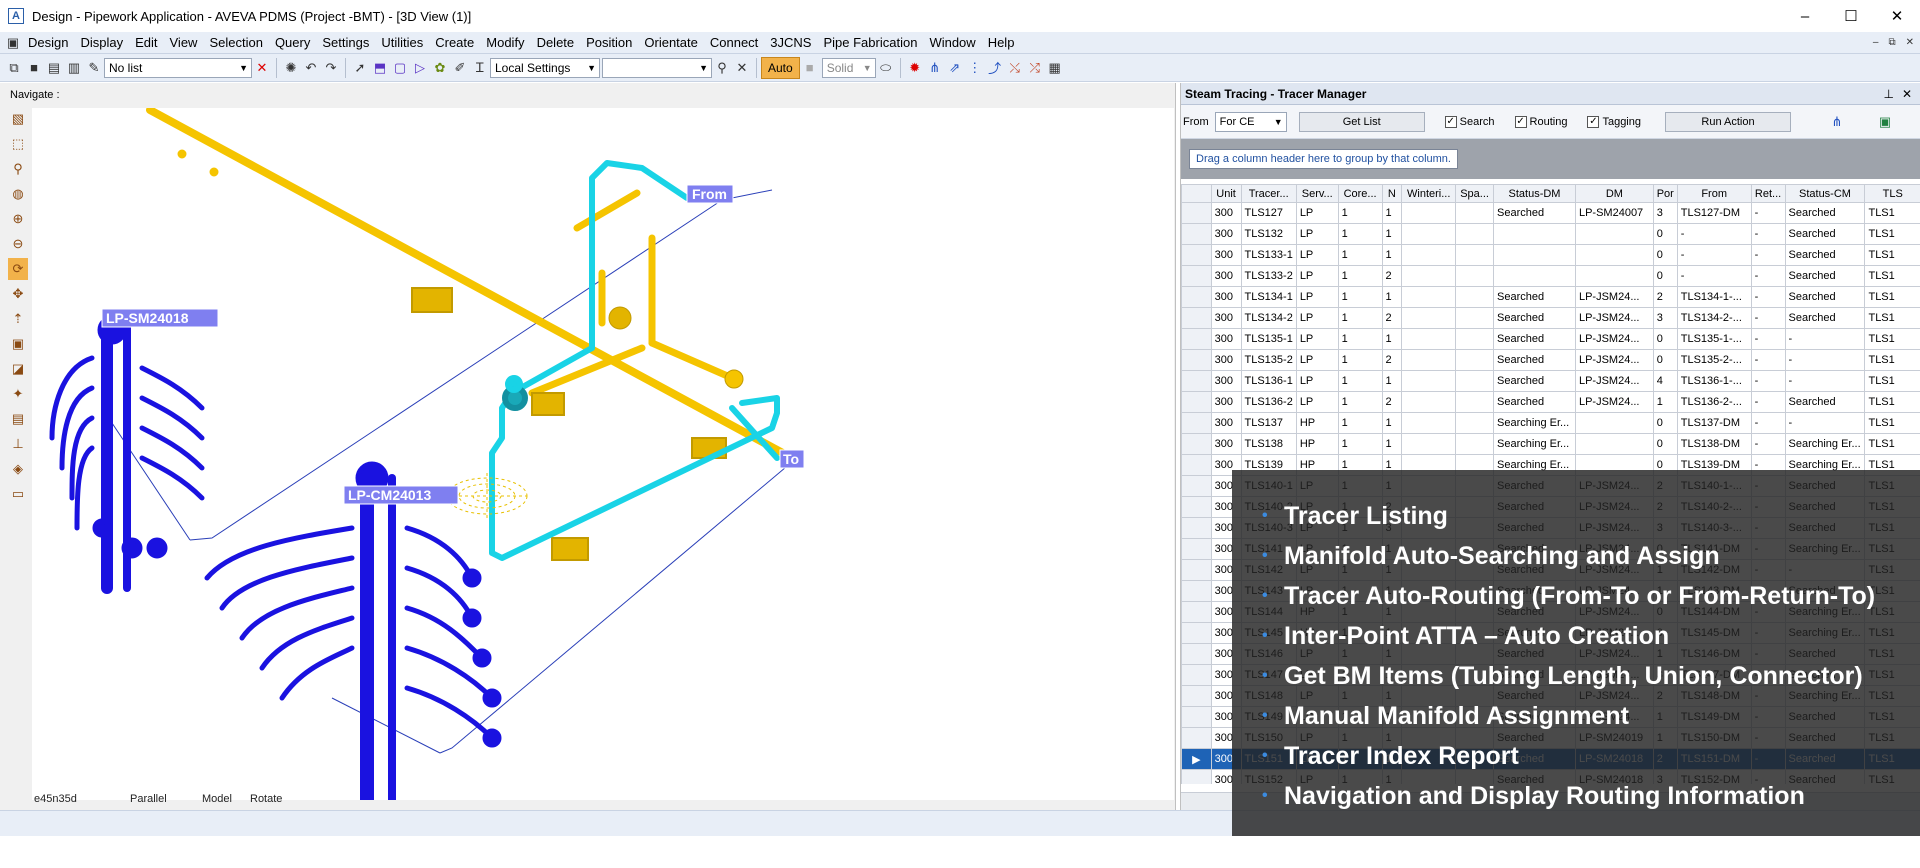 The height and width of the screenshot is (868, 1920). I want to click on column-header: Status-DM, so click(1535, 194).